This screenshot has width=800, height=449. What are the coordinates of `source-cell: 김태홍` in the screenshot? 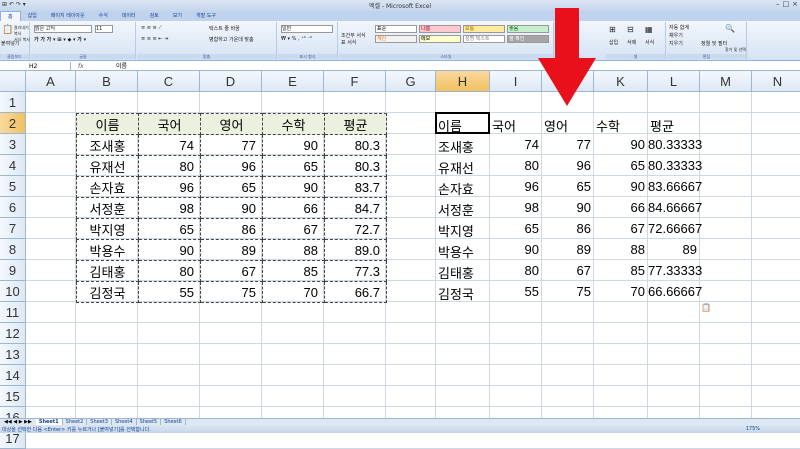 It's located at (107, 271).